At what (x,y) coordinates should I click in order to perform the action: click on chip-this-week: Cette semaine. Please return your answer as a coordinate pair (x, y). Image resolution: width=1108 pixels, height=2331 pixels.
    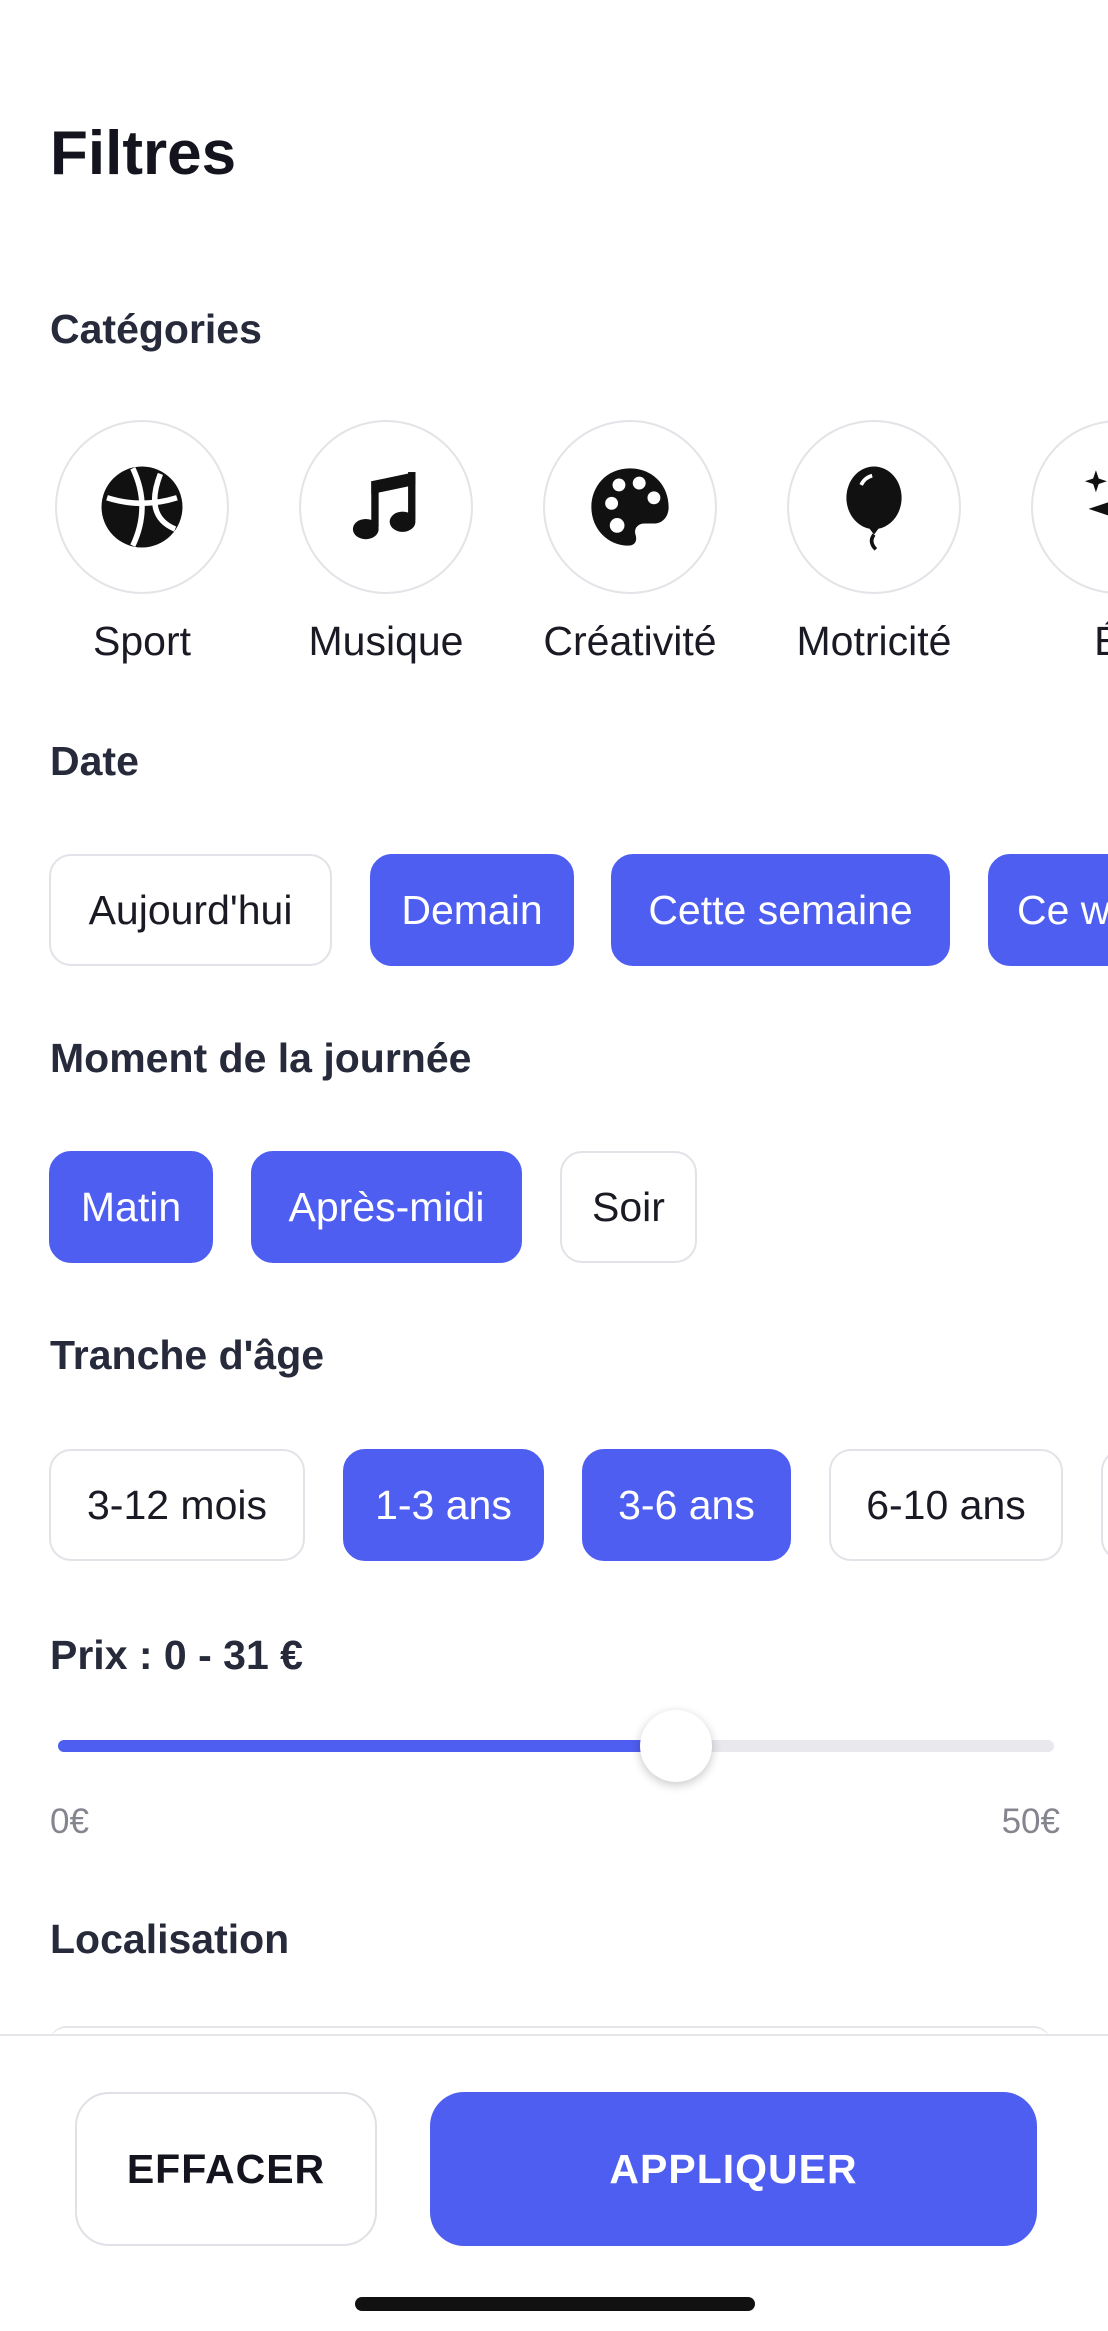
    Looking at the image, I should click on (780, 910).